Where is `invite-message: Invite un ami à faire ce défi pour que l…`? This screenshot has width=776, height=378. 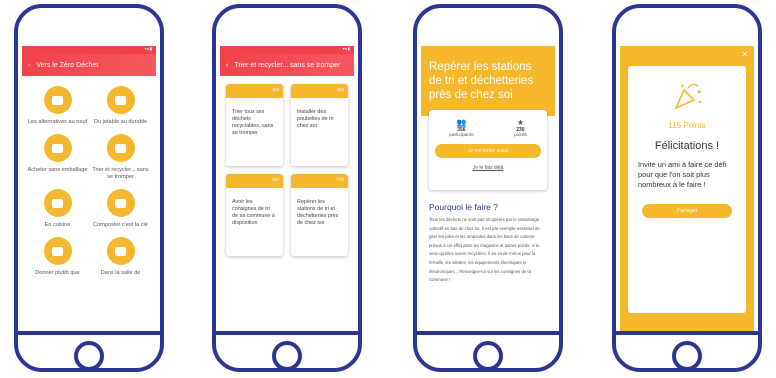 invite-message: Invite un ami à faire ce défi pour que l… is located at coordinates (682, 174).